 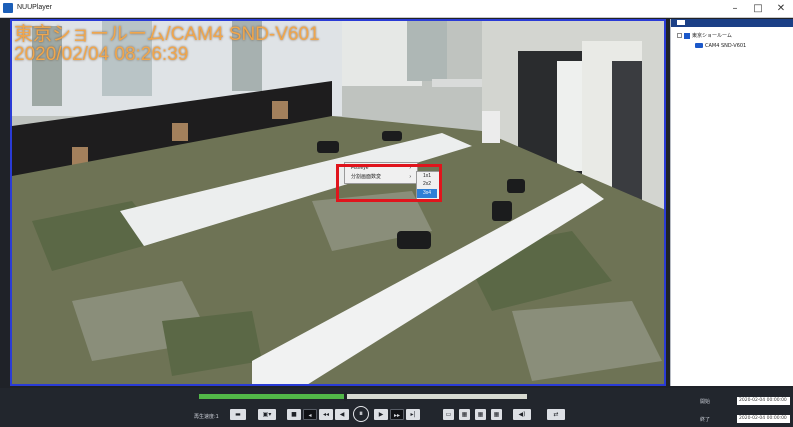 I want to click on window-titlebar: NUUPlayer – □ ✕, so click(x=396, y=9).